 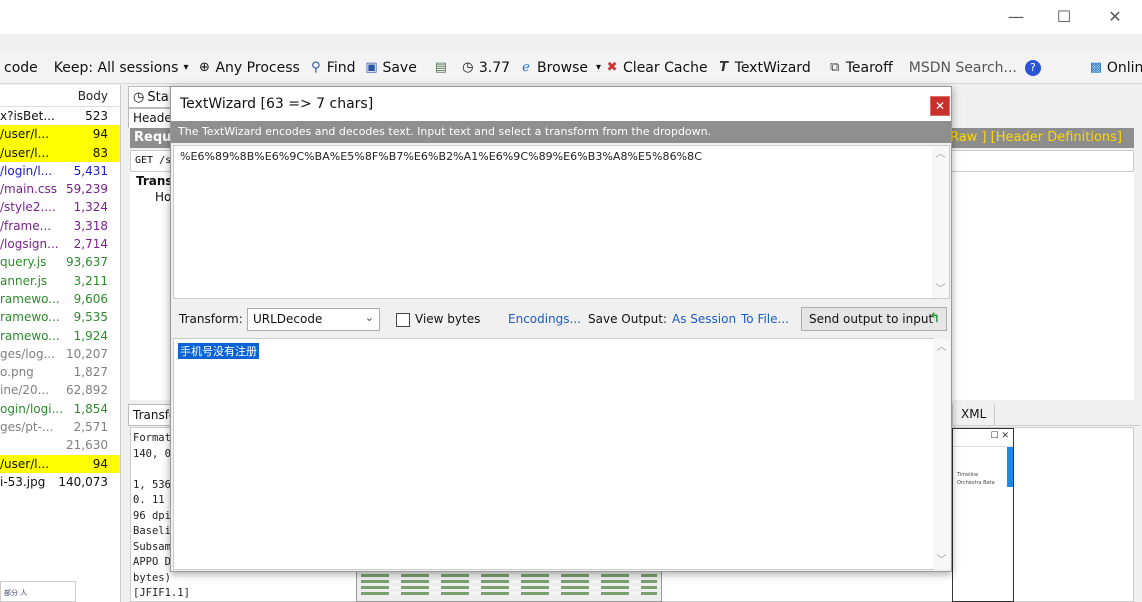 What do you see at coordinates (60, 390) in the screenshot?
I see `session-row: ine/20... 62,892` at bounding box center [60, 390].